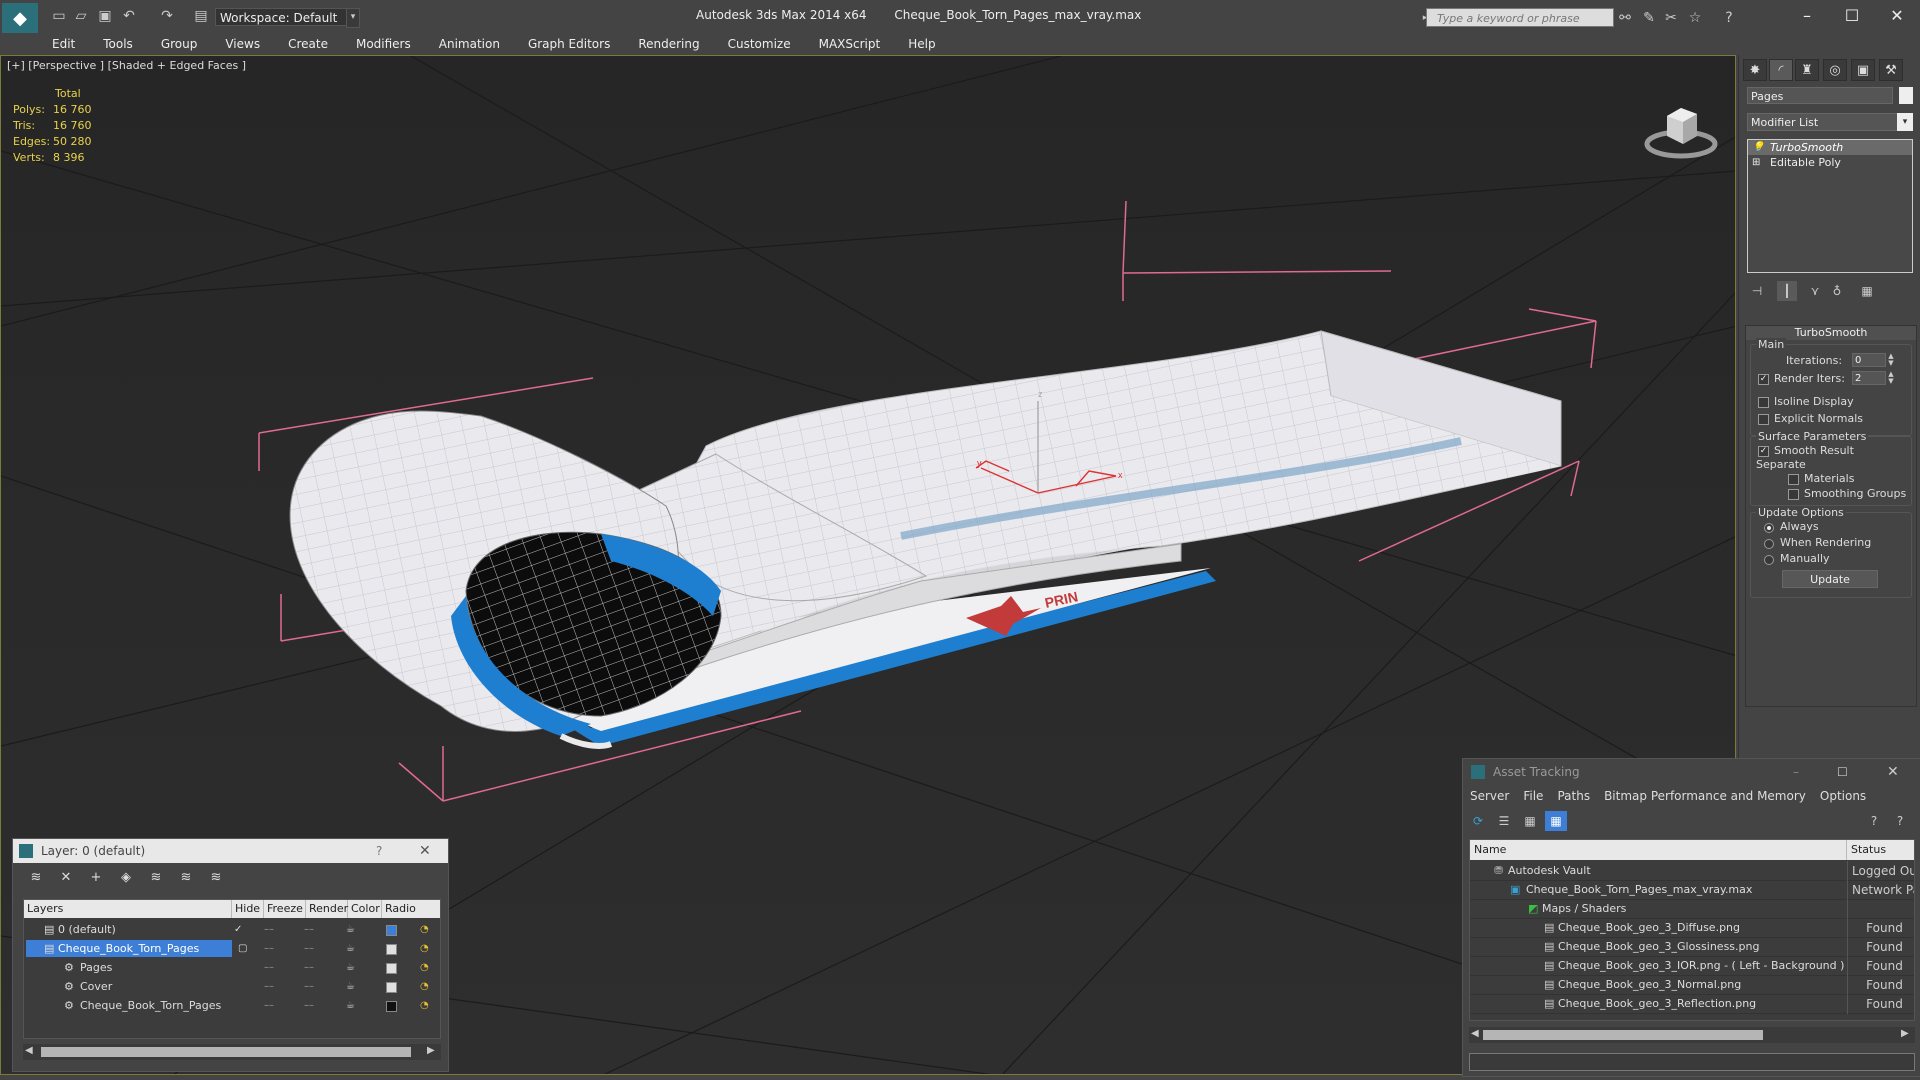 This screenshot has height=1080, width=1920. I want to click on show-end-result-icon: ┃, so click(1787, 291).